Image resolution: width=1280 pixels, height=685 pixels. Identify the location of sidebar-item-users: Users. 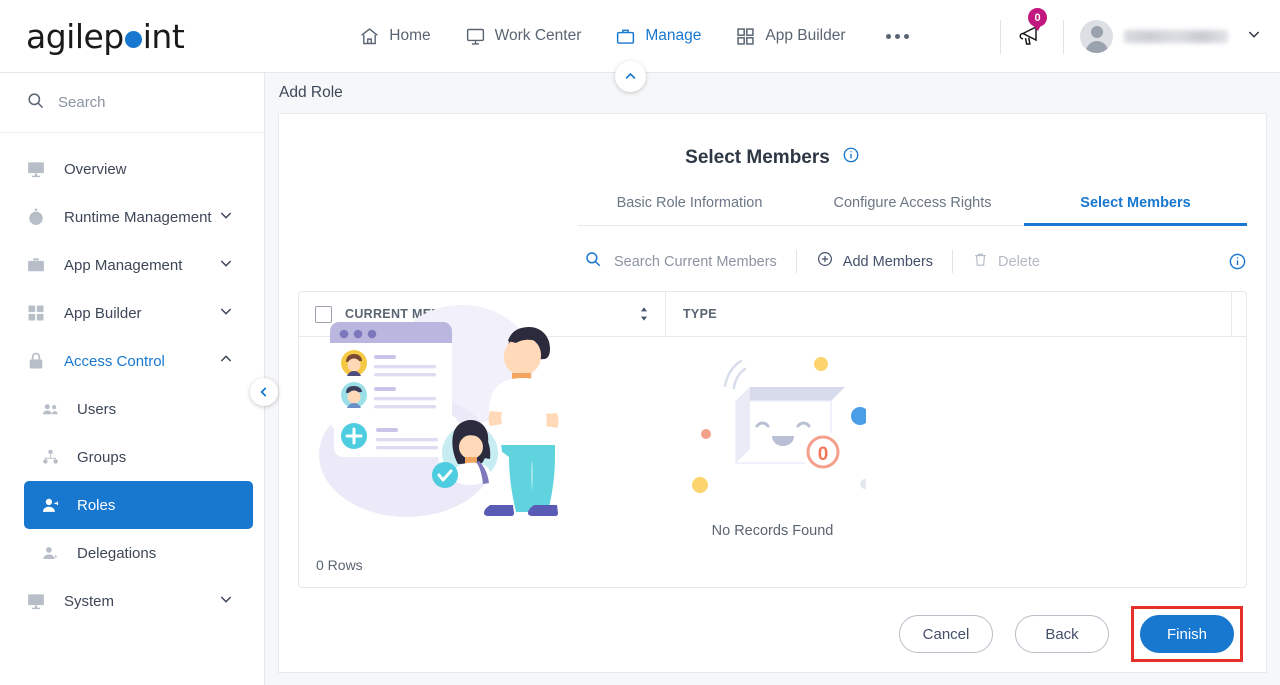
(138, 409).